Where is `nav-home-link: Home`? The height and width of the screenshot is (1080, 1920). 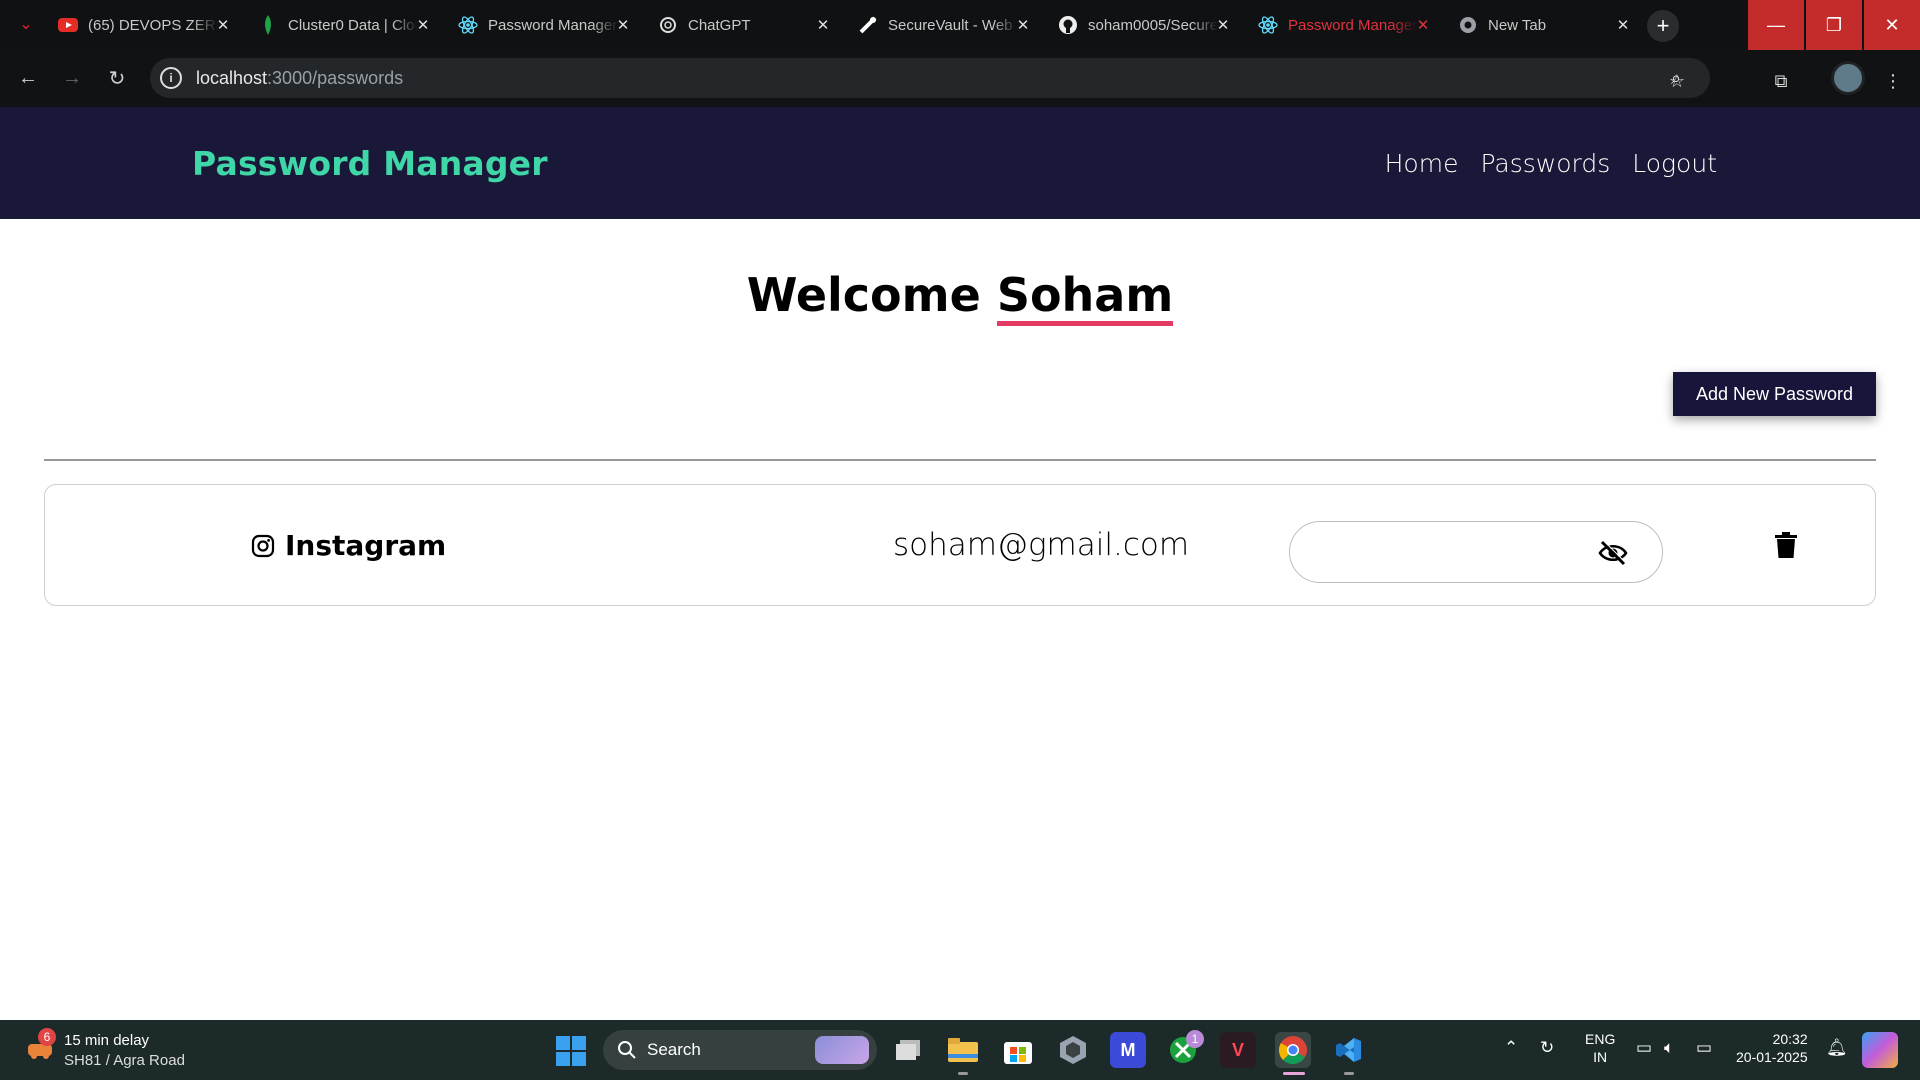 nav-home-link: Home is located at coordinates (1422, 163).